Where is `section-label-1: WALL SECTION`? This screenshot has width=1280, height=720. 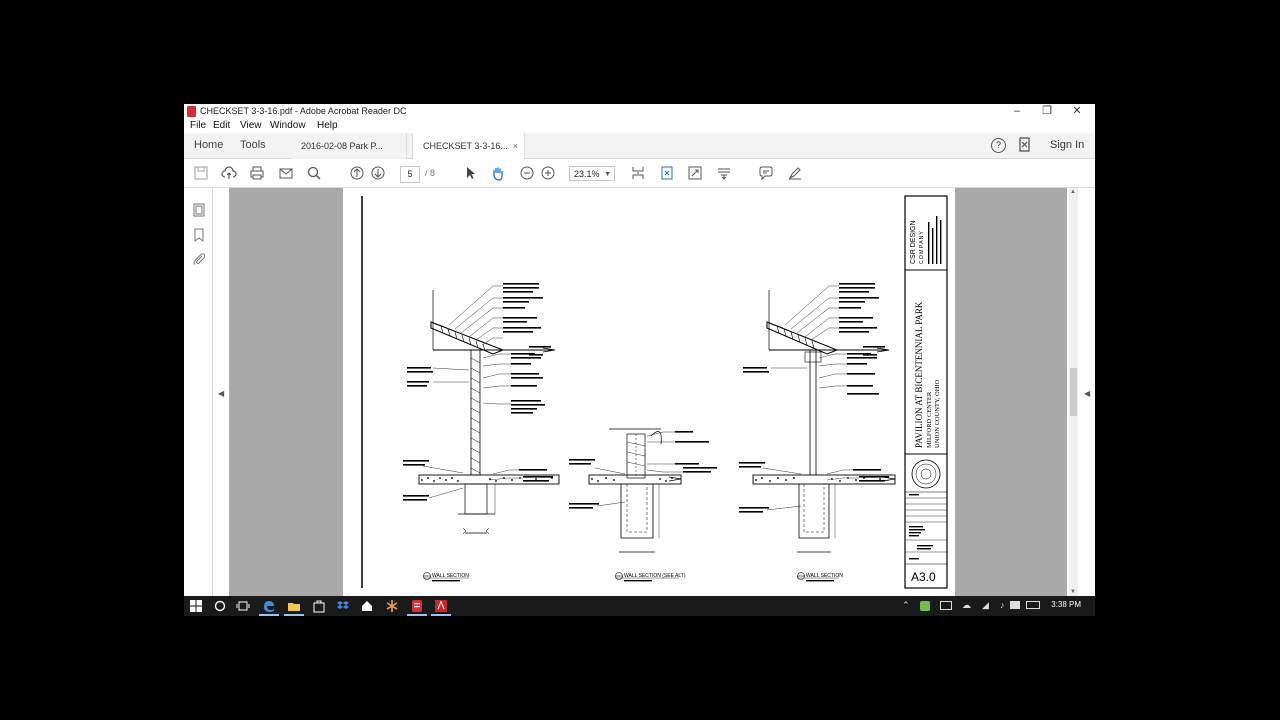 section-label-1: WALL SECTION is located at coordinates (450, 576).